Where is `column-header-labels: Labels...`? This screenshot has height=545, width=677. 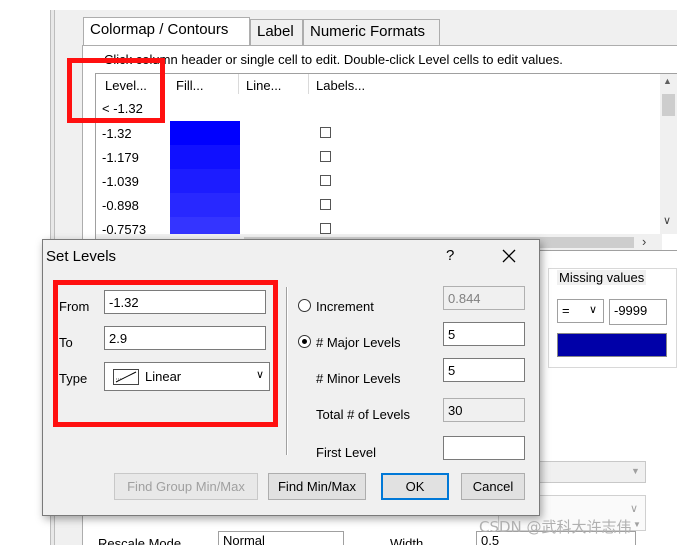 column-header-labels: Labels... is located at coordinates (340, 85).